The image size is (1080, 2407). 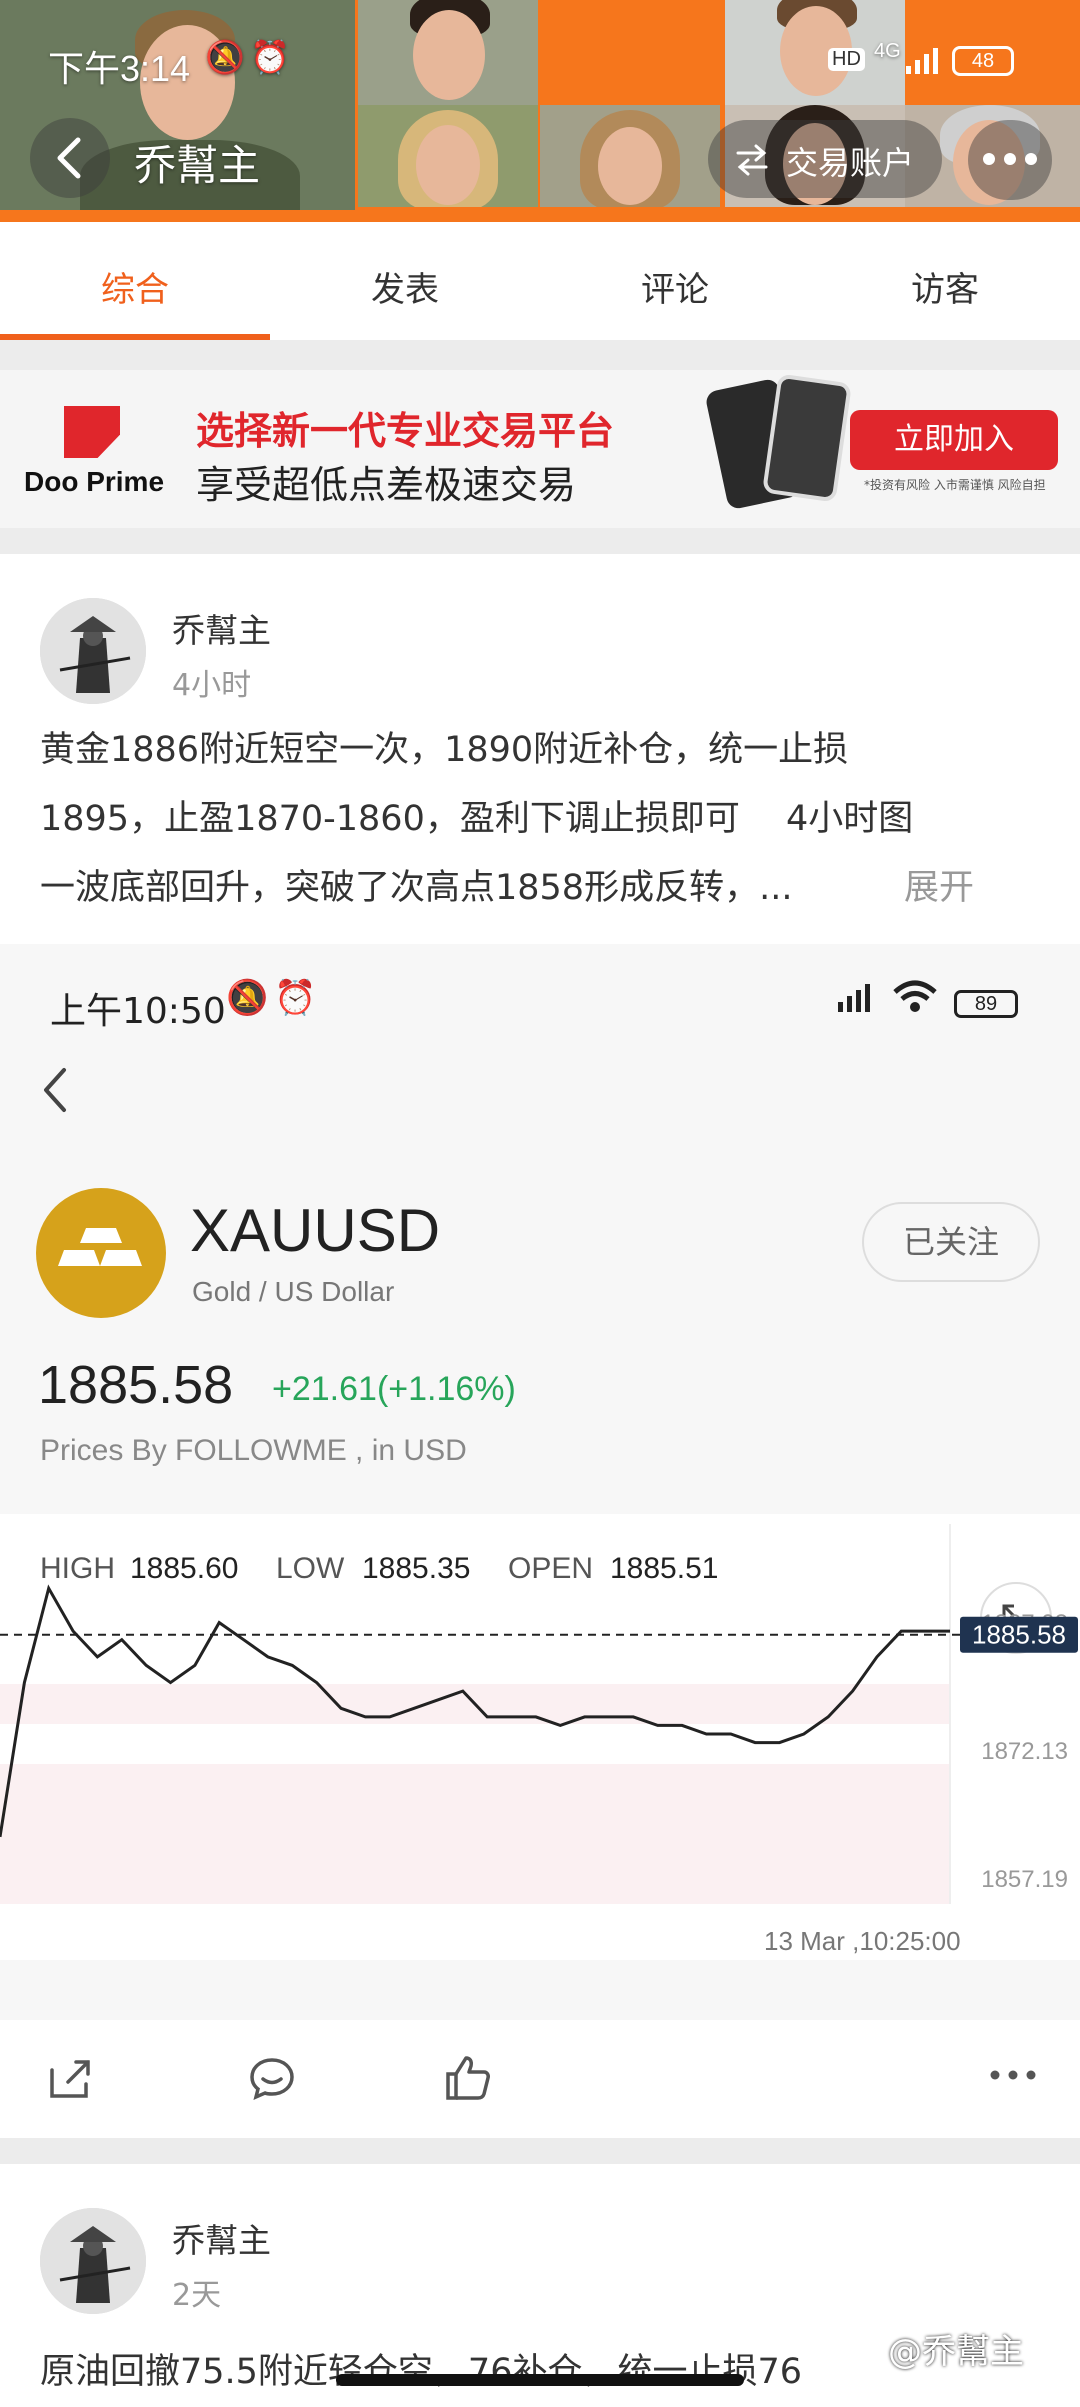 What do you see at coordinates (540, 2380) in the screenshot?
I see `home-indicator` at bounding box center [540, 2380].